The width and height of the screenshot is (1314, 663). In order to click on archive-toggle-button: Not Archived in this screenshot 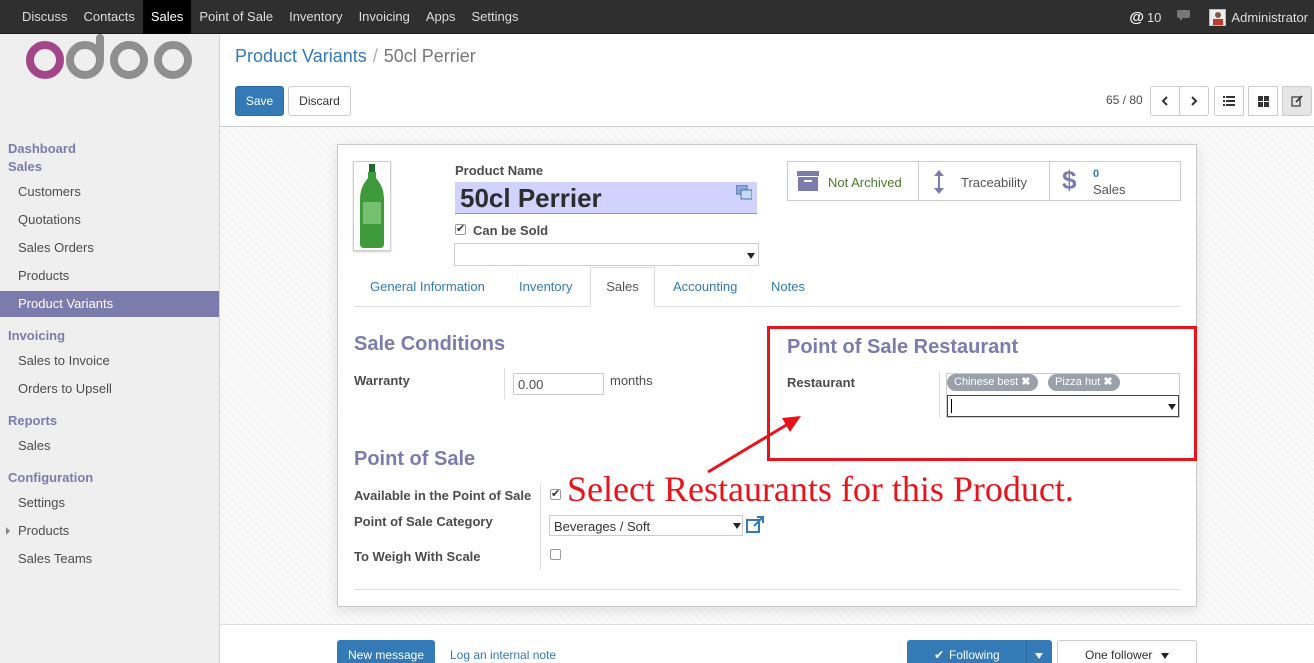, I will do `click(853, 181)`.